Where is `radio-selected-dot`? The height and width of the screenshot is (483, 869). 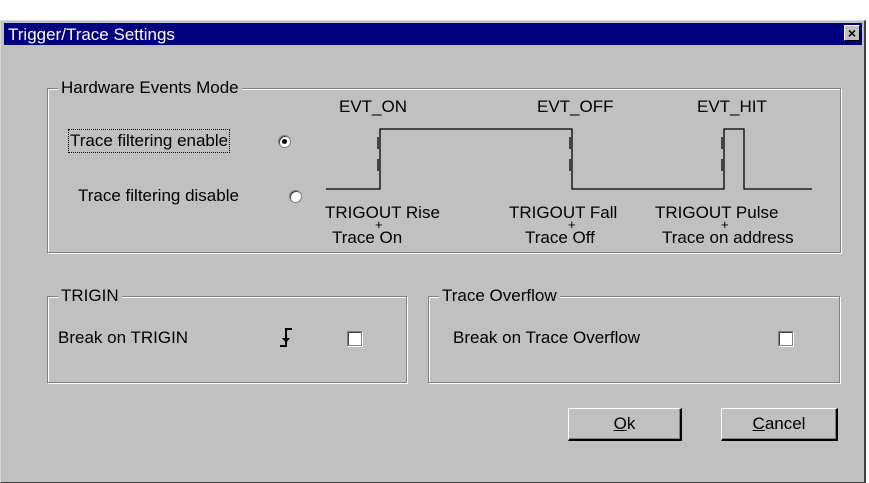
radio-selected-dot is located at coordinates (284, 141).